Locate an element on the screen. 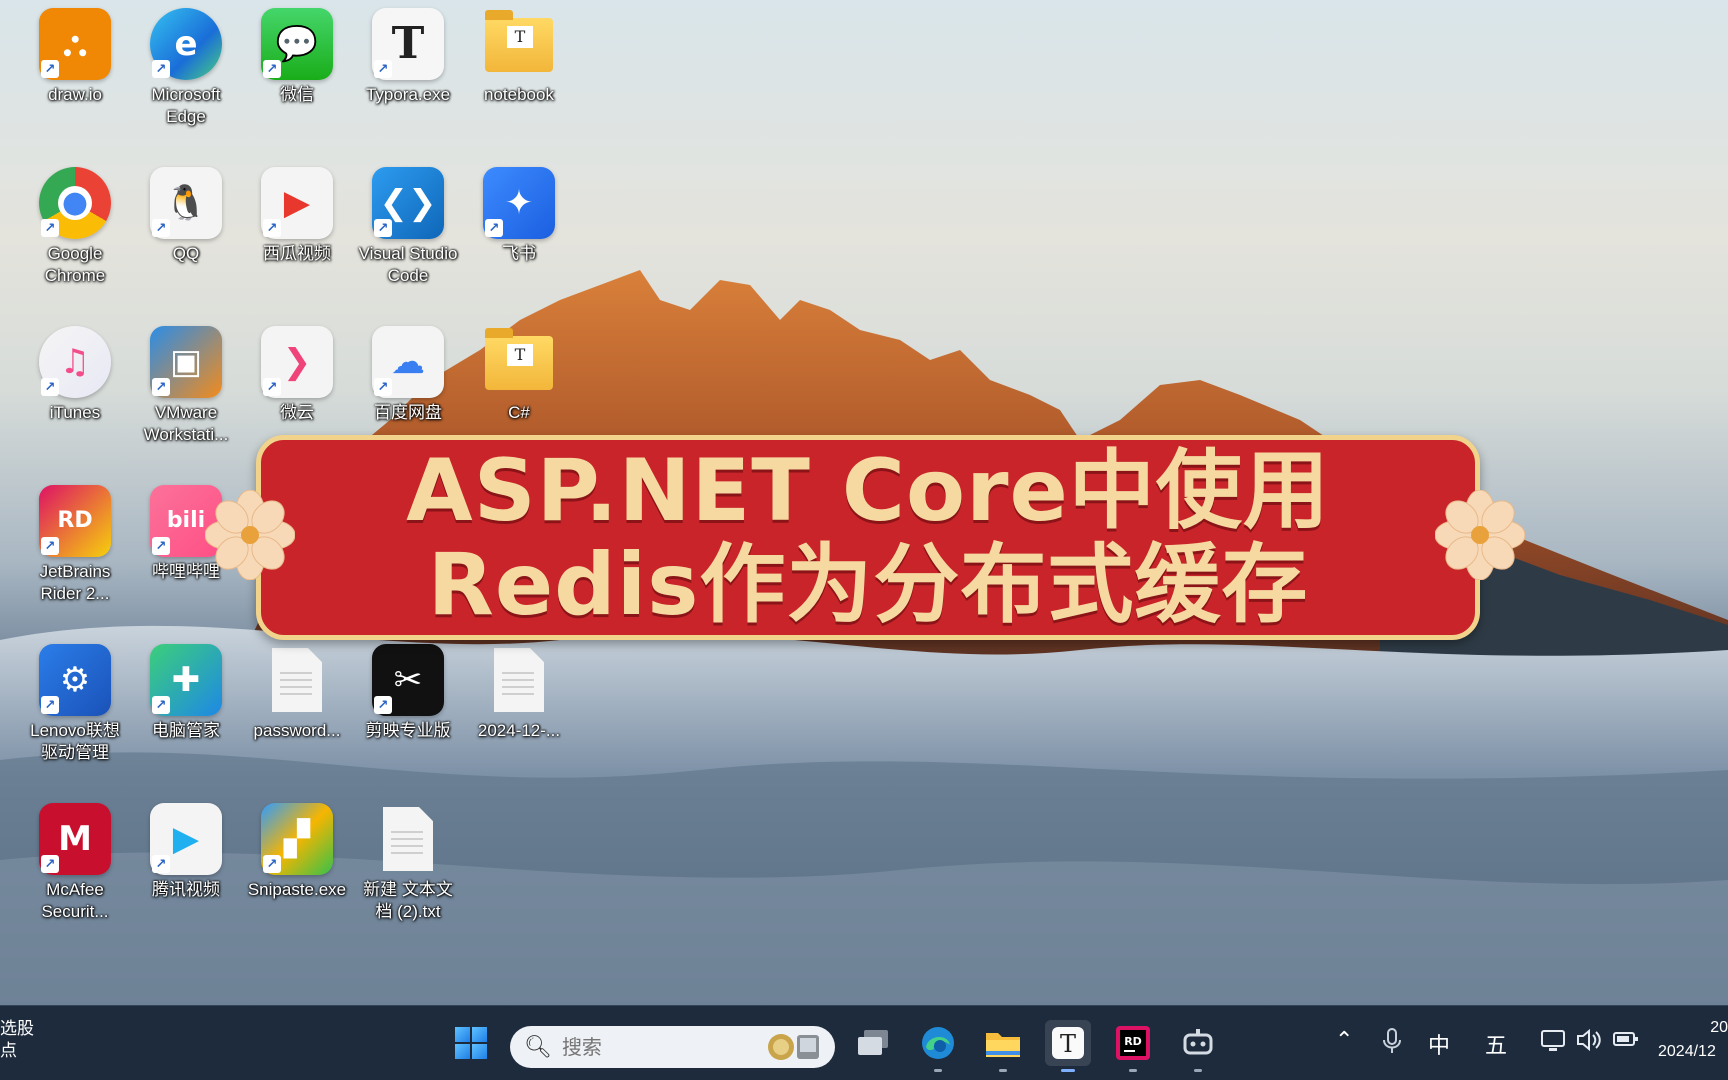  banner-title-line-2: Redis作为分布式缓存 is located at coordinates (868, 584).